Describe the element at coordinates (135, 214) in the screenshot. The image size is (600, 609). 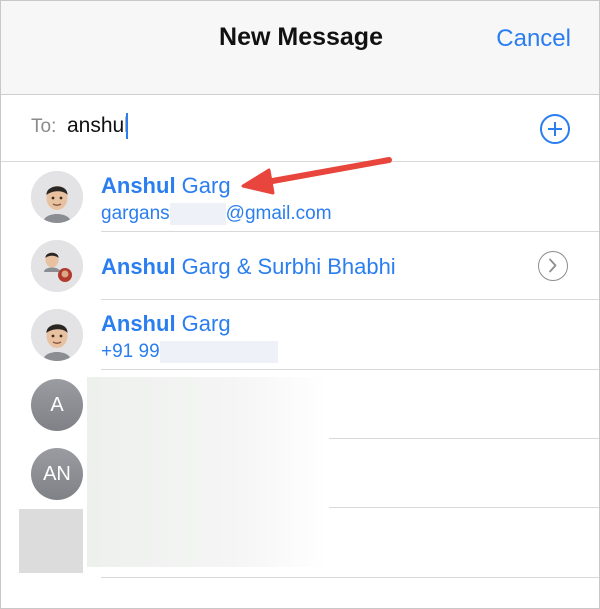
I see `email-prefix: gargans` at that location.